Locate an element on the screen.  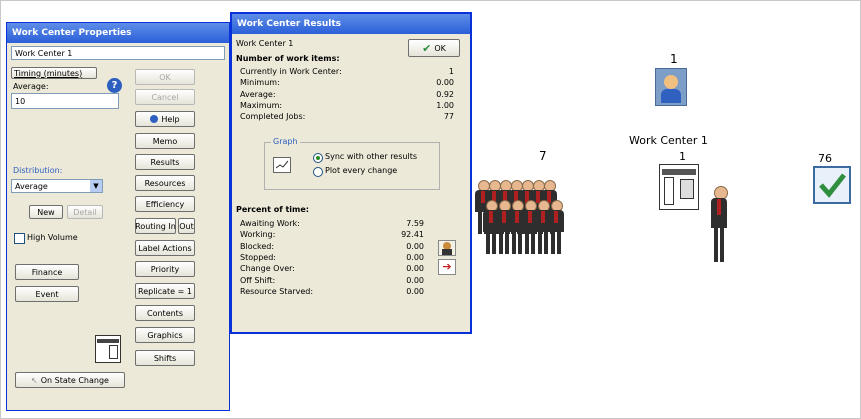
average-label: Average: is located at coordinates (31, 86).